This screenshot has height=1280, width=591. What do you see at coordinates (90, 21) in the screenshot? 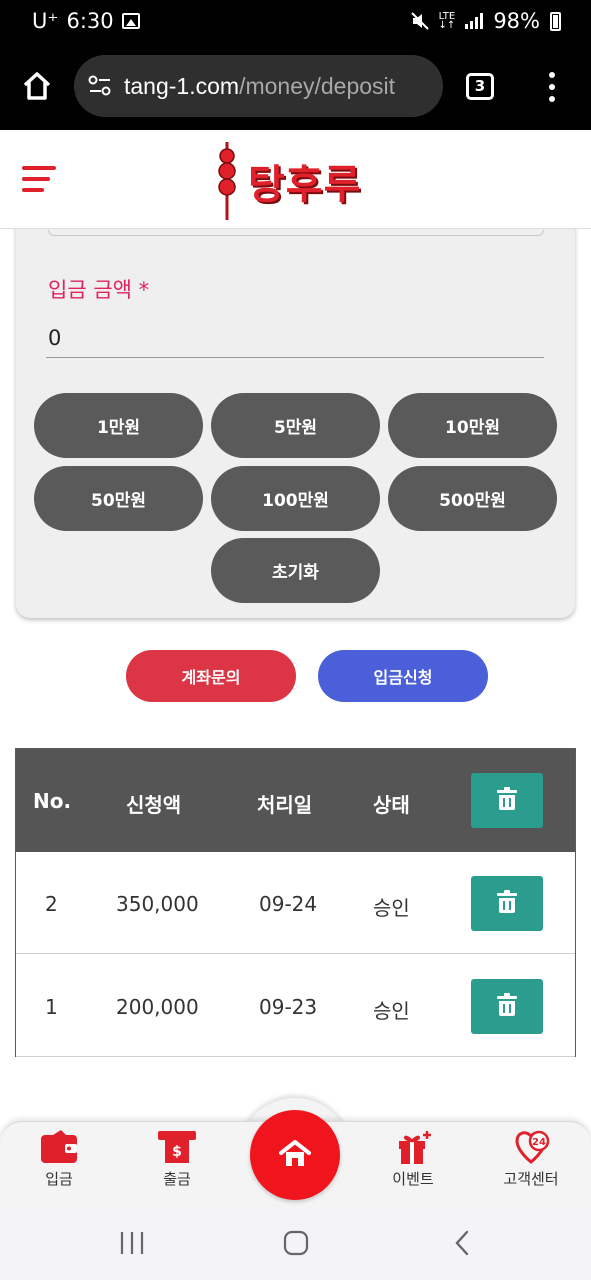
I see `clock: 6:30` at bounding box center [90, 21].